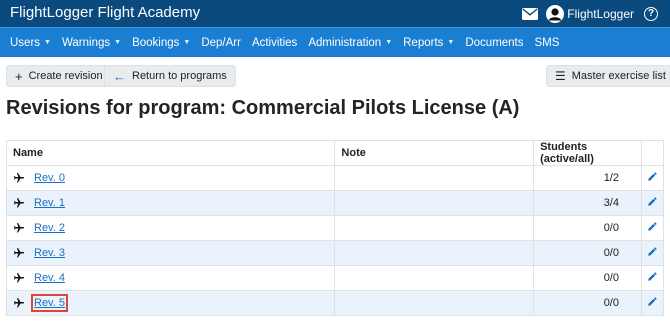 The image size is (670, 323). I want to click on revision-name-cell: Rev. 5, so click(170, 303).